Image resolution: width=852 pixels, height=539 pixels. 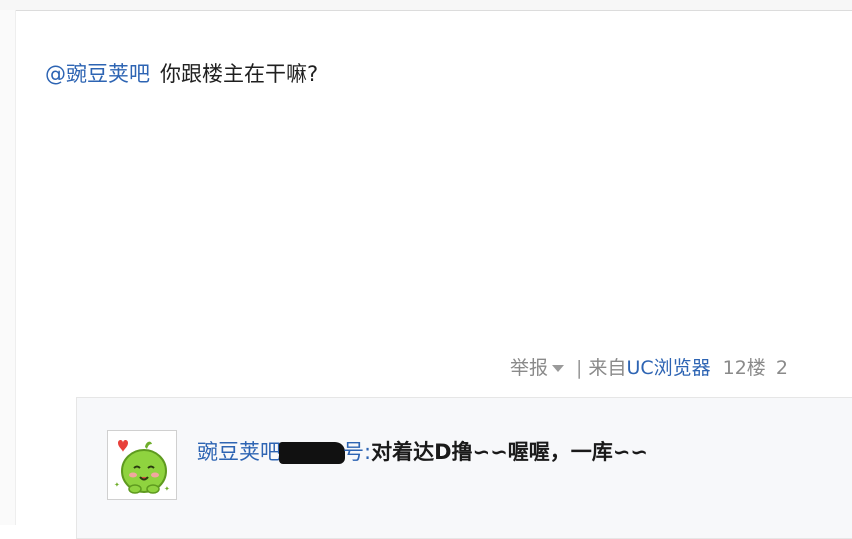 What do you see at coordinates (558, 368) in the screenshot?
I see `chevron-down-icon` at bounding box center [558, 368].